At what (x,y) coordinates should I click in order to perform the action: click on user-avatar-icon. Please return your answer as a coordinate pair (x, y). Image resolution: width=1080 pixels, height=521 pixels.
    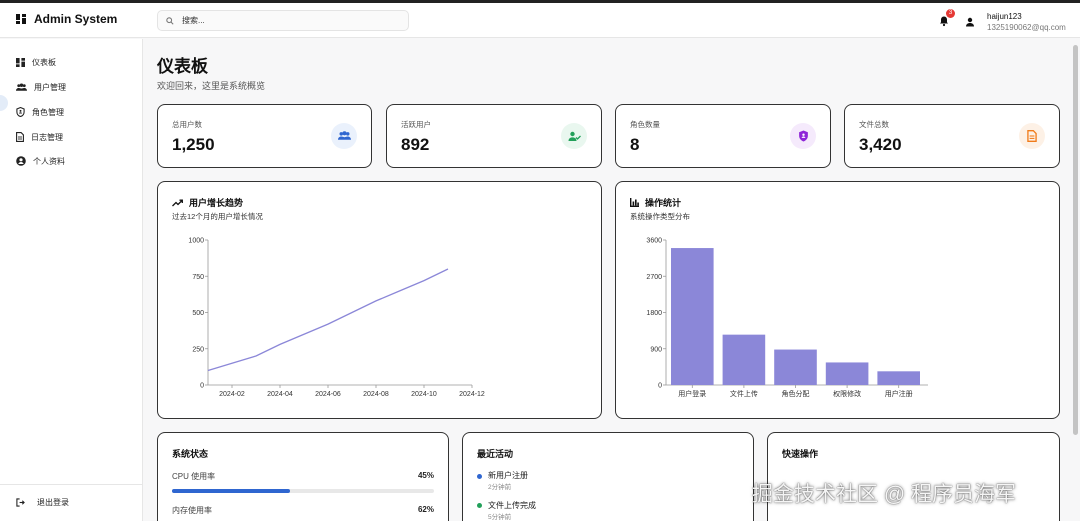
    Looking at the image, I should click on (970, 22).